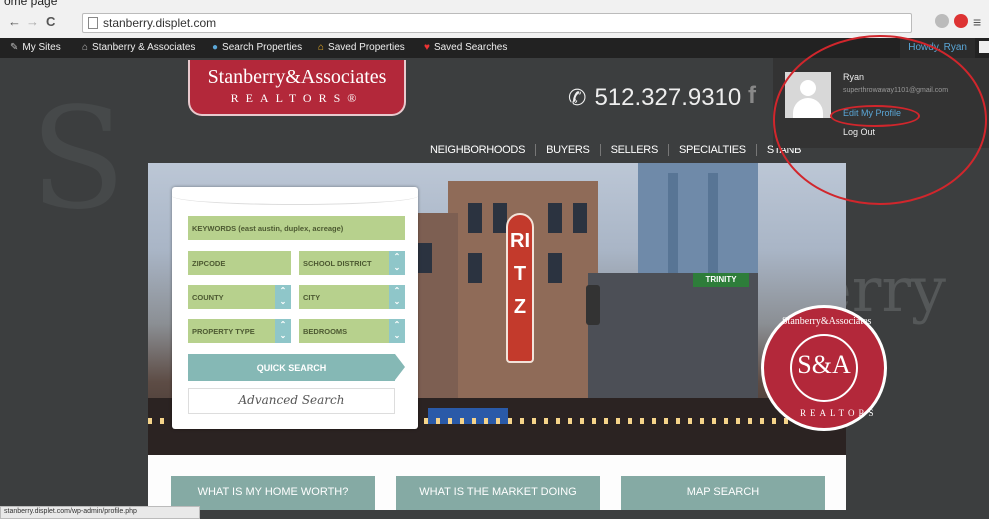 Image resolution: width=989 pixels, height=519 pixels. What do you see at coordinates (32, 21) in the screenshot?
I see `forward-icon: →` at bounding box center [32, 21].